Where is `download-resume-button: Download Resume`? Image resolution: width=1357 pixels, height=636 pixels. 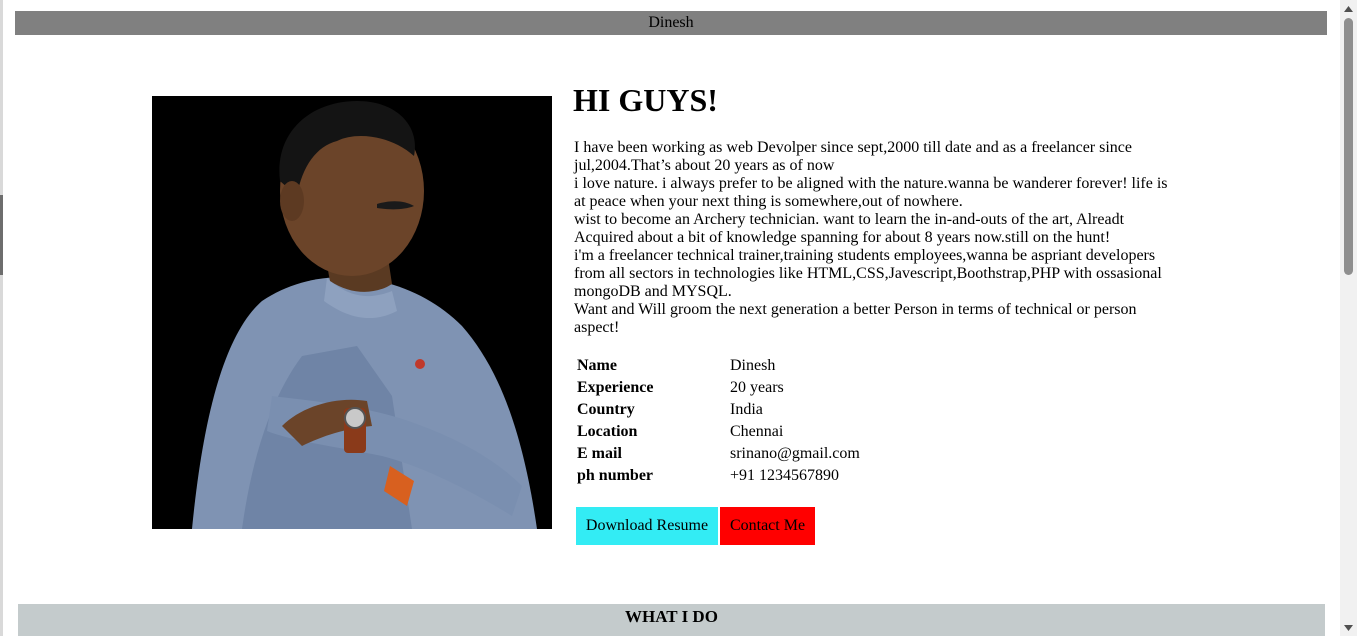 download-resume-button: Download Resume is located at coordinates (647, 526).